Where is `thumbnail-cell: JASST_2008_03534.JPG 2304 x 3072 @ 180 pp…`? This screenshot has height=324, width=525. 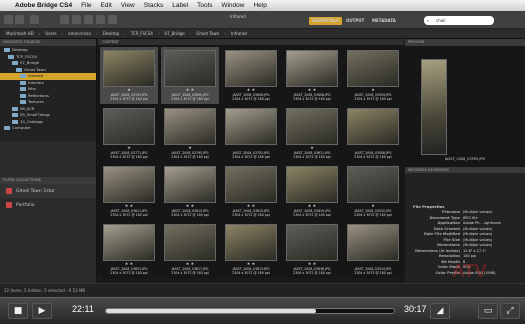
thumbnail-cell: JASST_2008_03534.JPG 2304 x 3072 @ 180 pp… is located at coordinates (373, 249).